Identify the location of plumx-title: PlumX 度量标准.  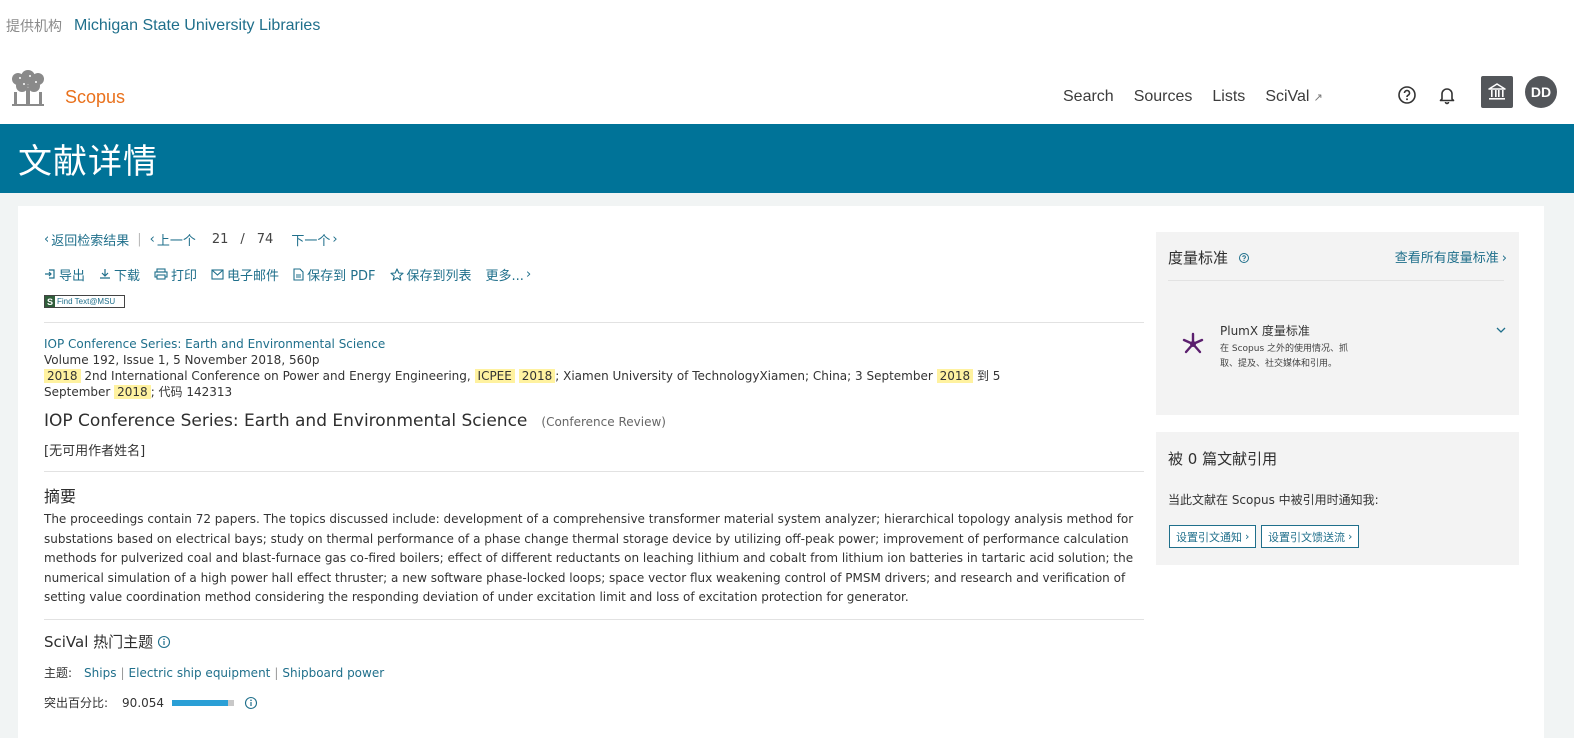
(1265, 331).